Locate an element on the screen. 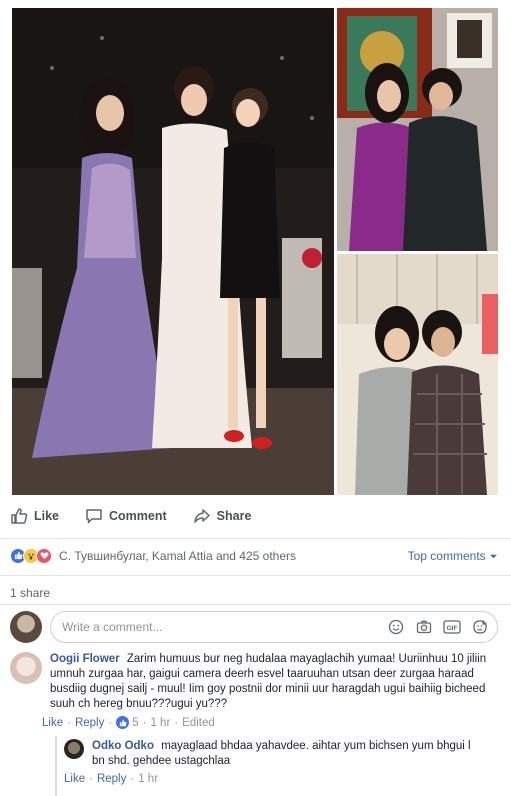  comment-composer: Write a comment... GIF is located at coordinates (255, 627).